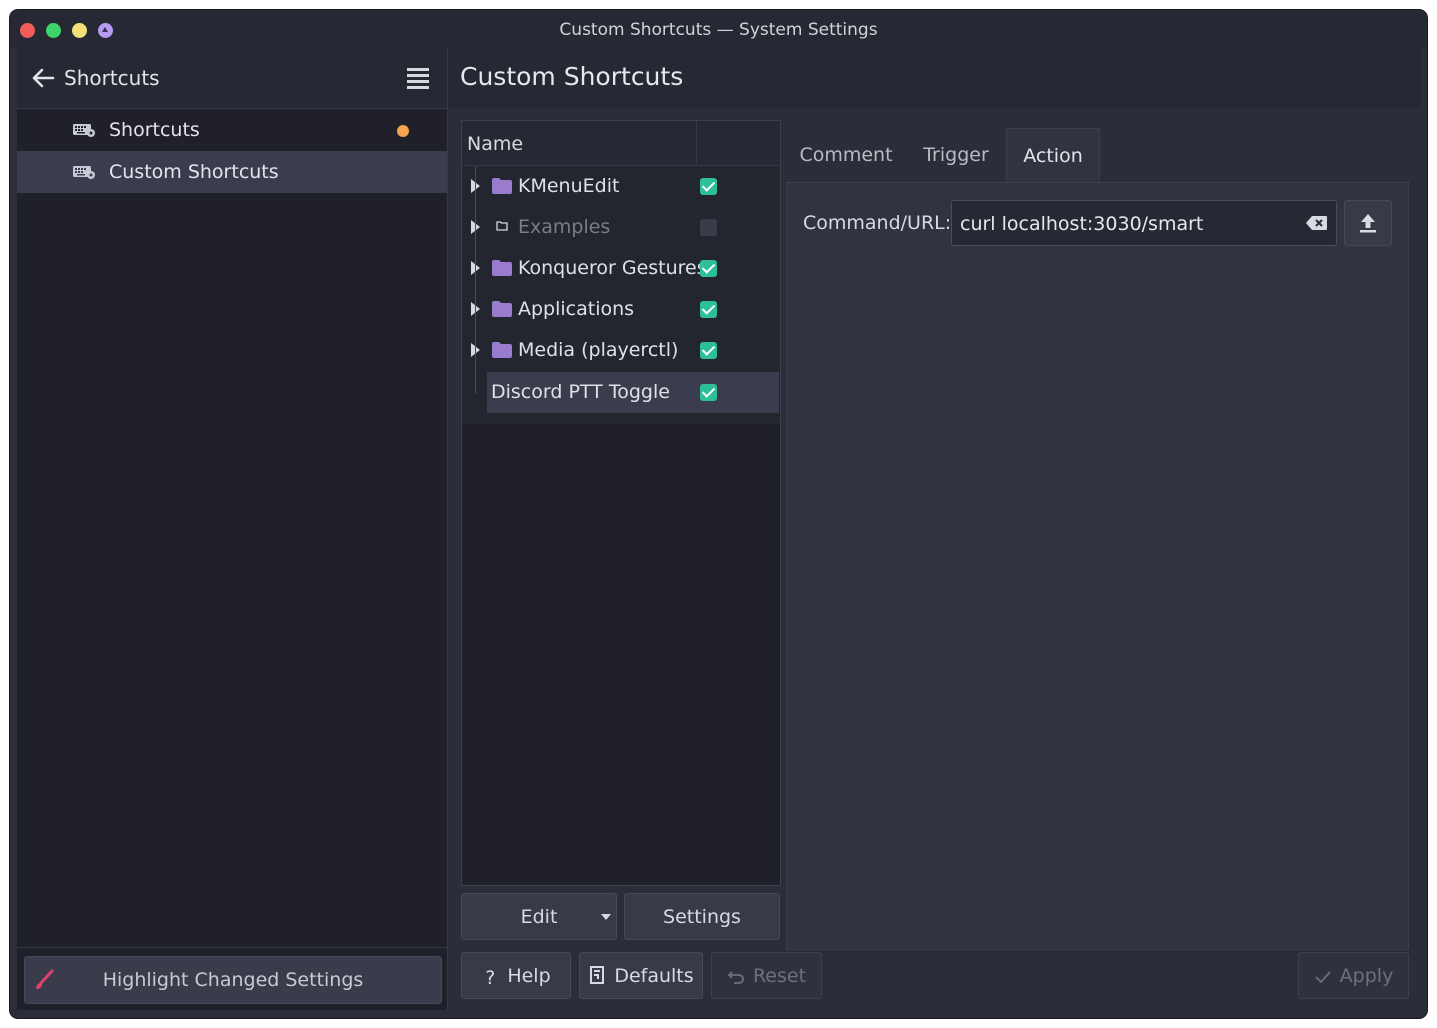 The width and height of the screenshot is (1437, 1028). I want to click on tab-bar: Comment Trigger Action, so click(1097, 155).